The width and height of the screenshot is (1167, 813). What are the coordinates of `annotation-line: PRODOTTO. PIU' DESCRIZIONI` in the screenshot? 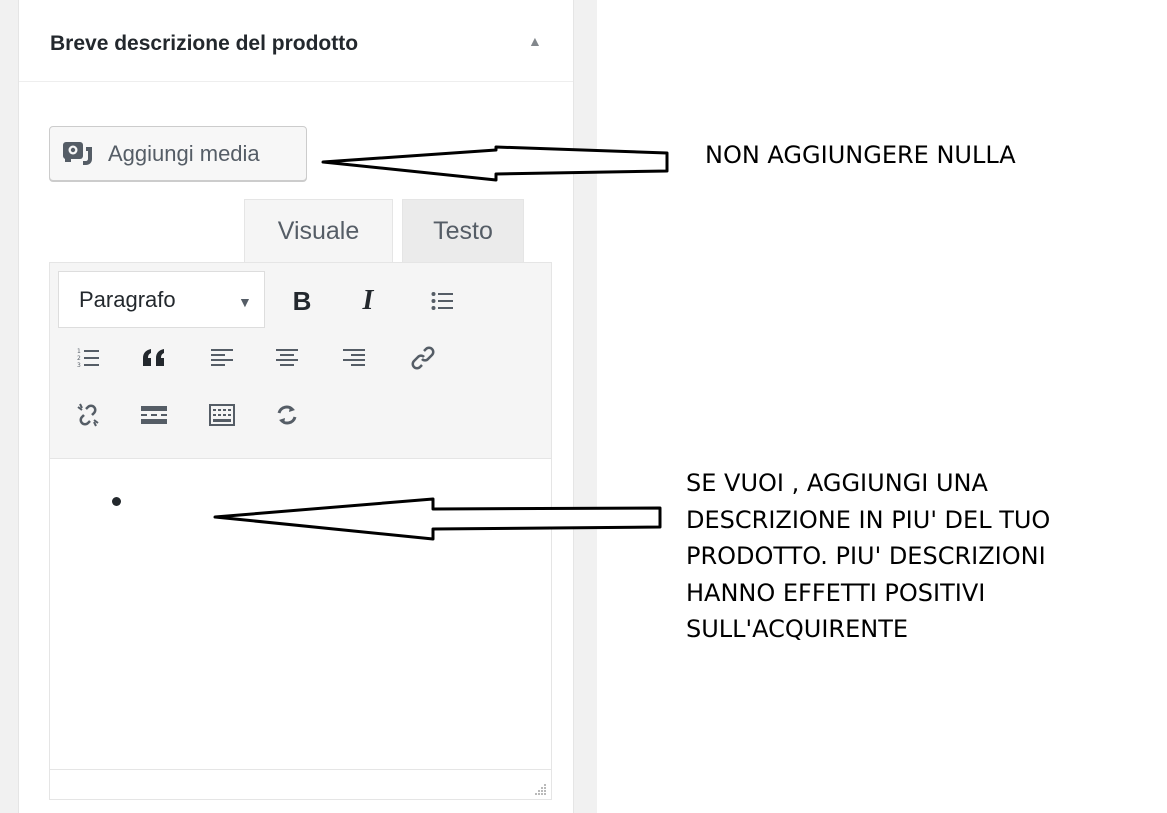 It's located at (866, 556).